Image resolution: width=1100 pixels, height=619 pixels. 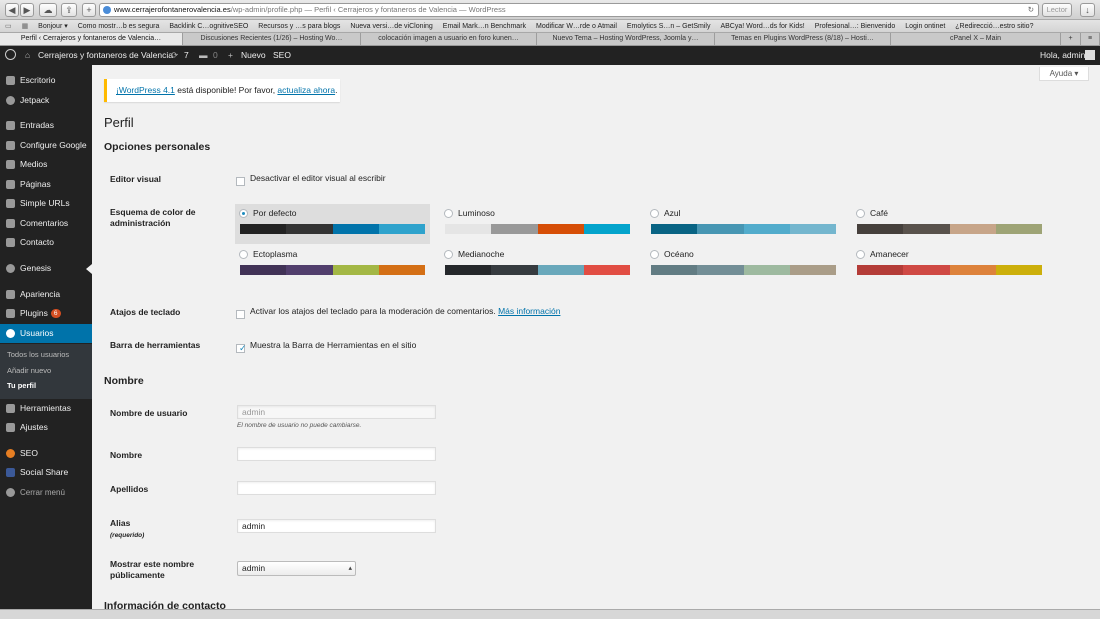 I want to click on display-name-select: admin ▴, so click(x=296, y=568).